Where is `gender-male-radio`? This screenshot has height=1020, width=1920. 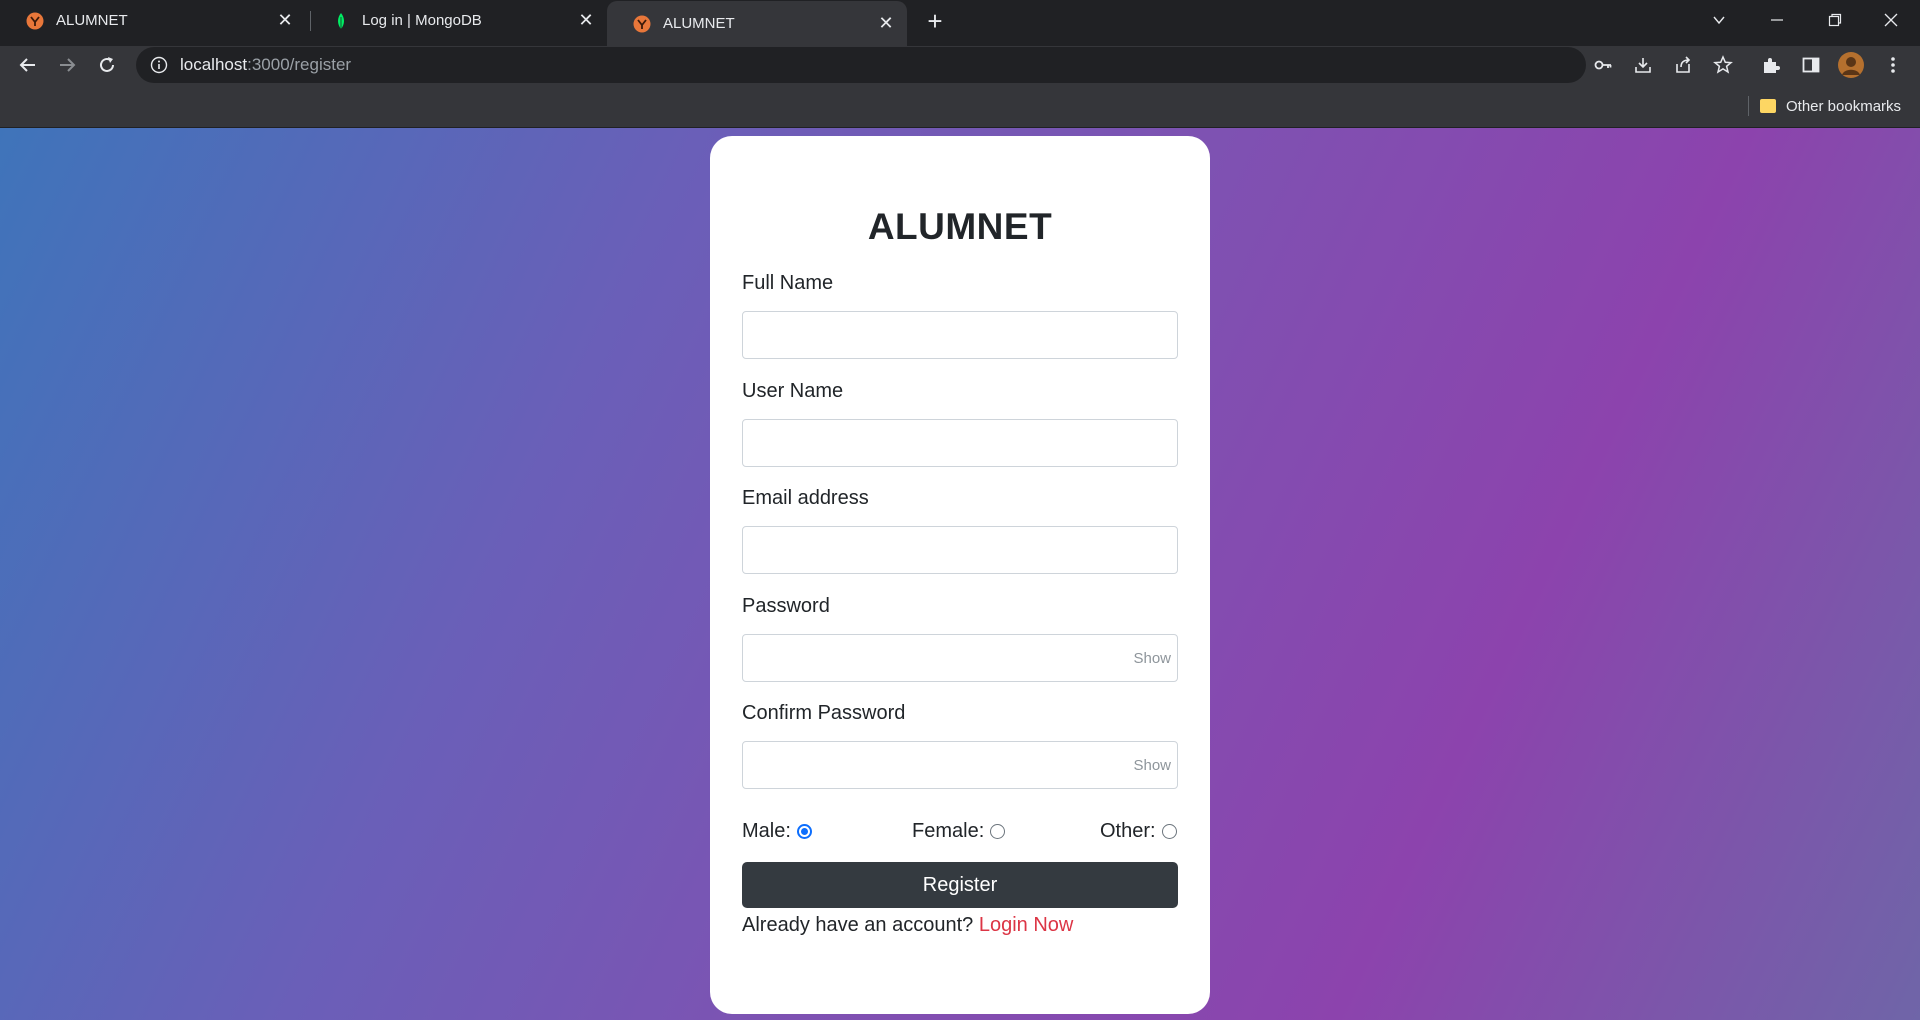 gender-male-radio is located at coordinates (804, 831).